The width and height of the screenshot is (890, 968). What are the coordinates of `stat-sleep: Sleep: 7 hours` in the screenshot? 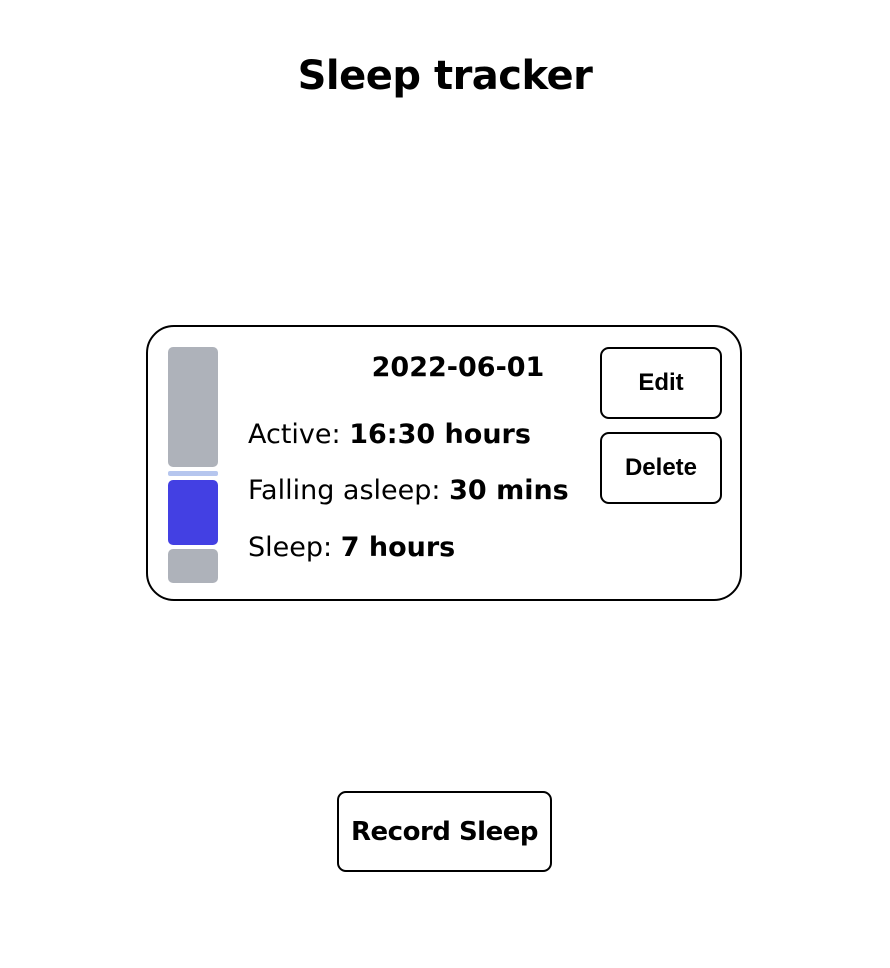 It's located at (351, 548).